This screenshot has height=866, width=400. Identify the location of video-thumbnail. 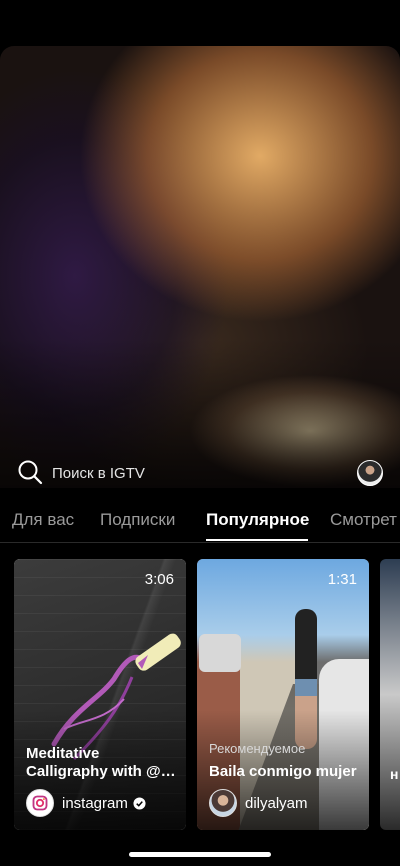
(390, 694).